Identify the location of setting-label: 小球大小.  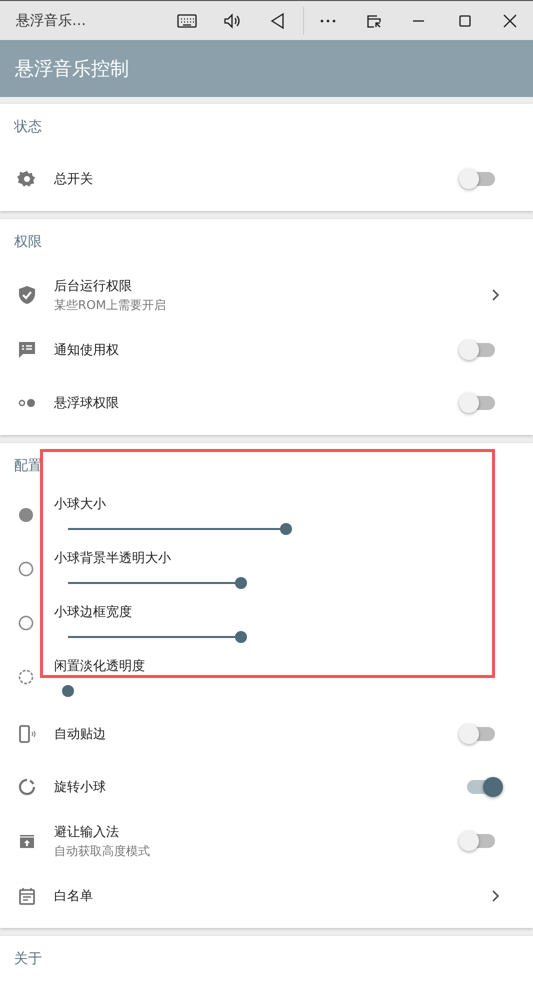
(80, 504).